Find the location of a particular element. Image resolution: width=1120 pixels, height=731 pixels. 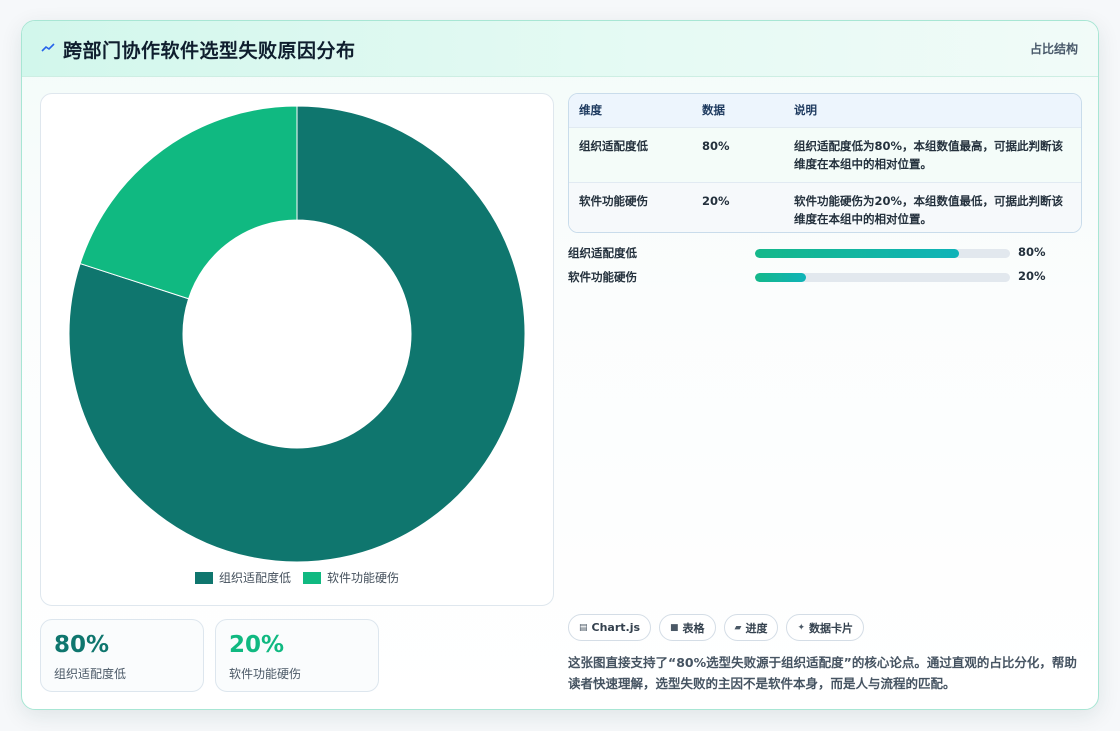

legend-label-1: 软件功能硬伤 is located at coordinates (363, 578).